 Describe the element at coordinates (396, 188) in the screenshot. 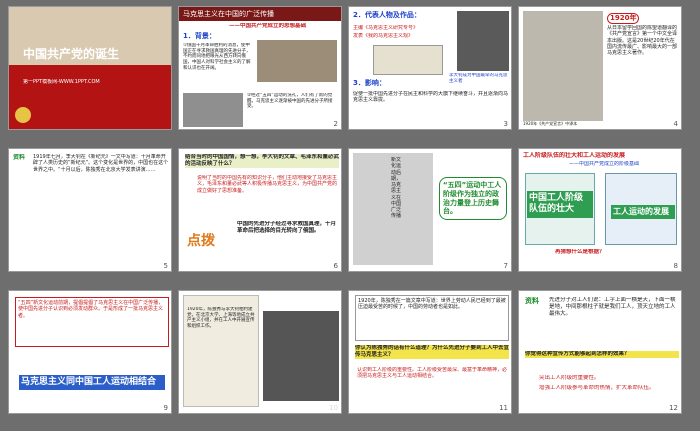

I see `slide-7-side-text: 新文化运动后期，马克思主义在中国广泛传播` at that location.